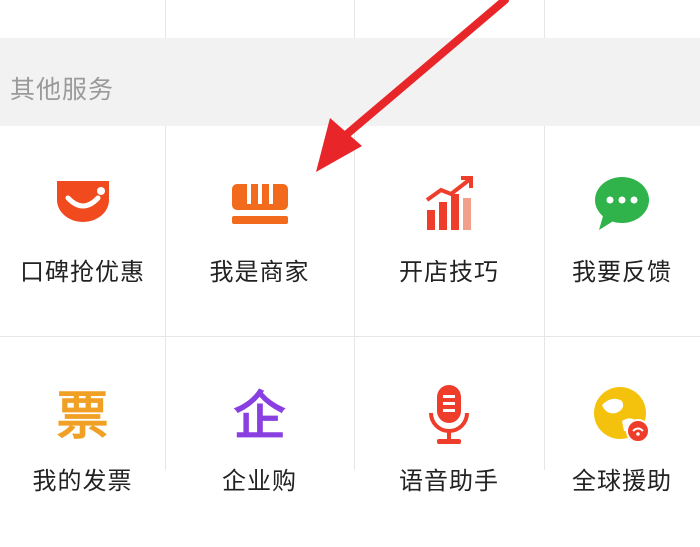 This screenshot has width=700, height=547. What do you see at coordinates (622, 481) in the screenshot?
I see `service-label: 全球援助` at bounding box center [622, 481].